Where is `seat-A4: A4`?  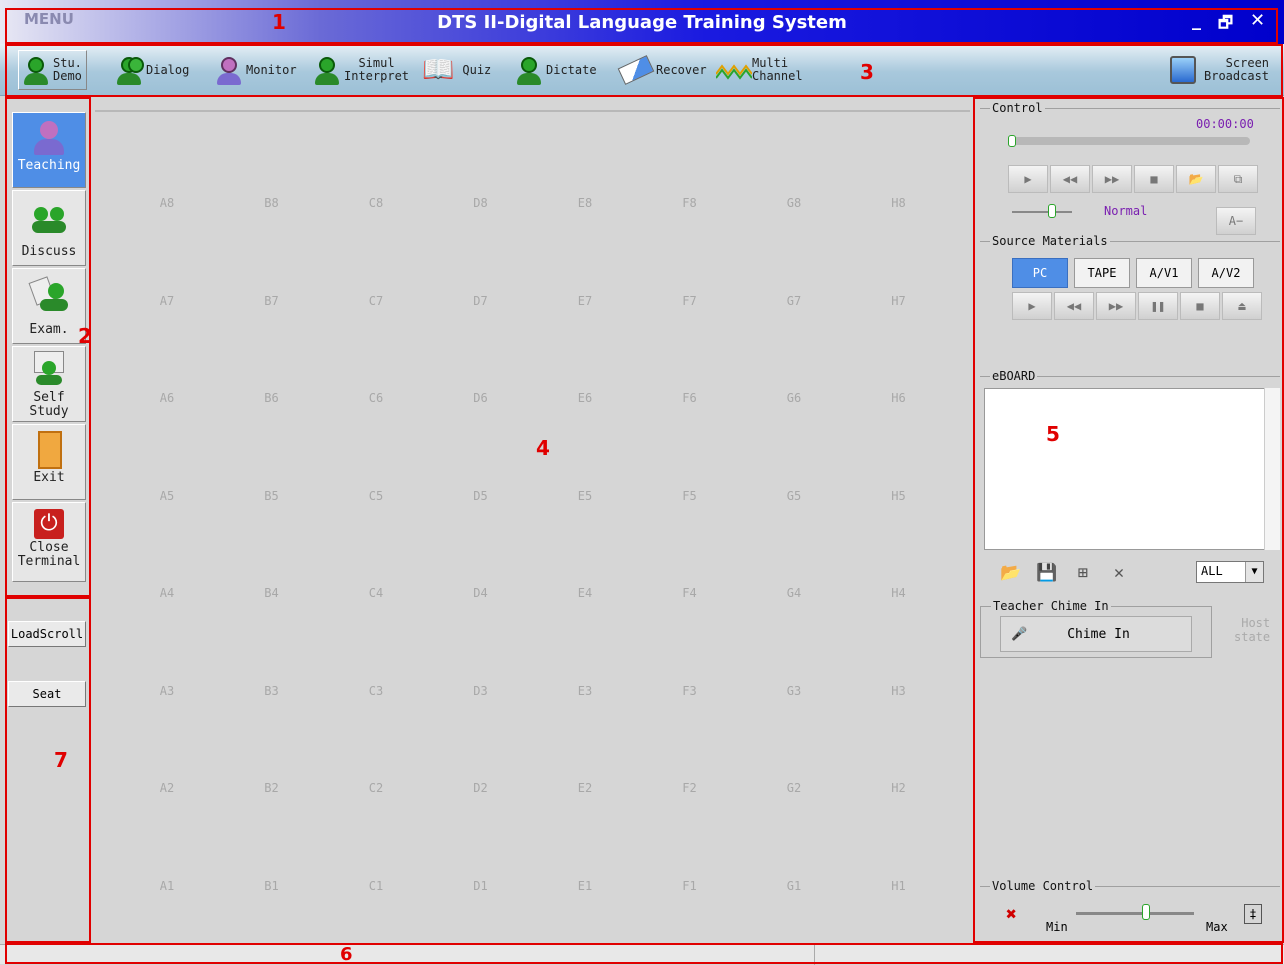 seat-A4: A4 is located at coordinates (167, 593).